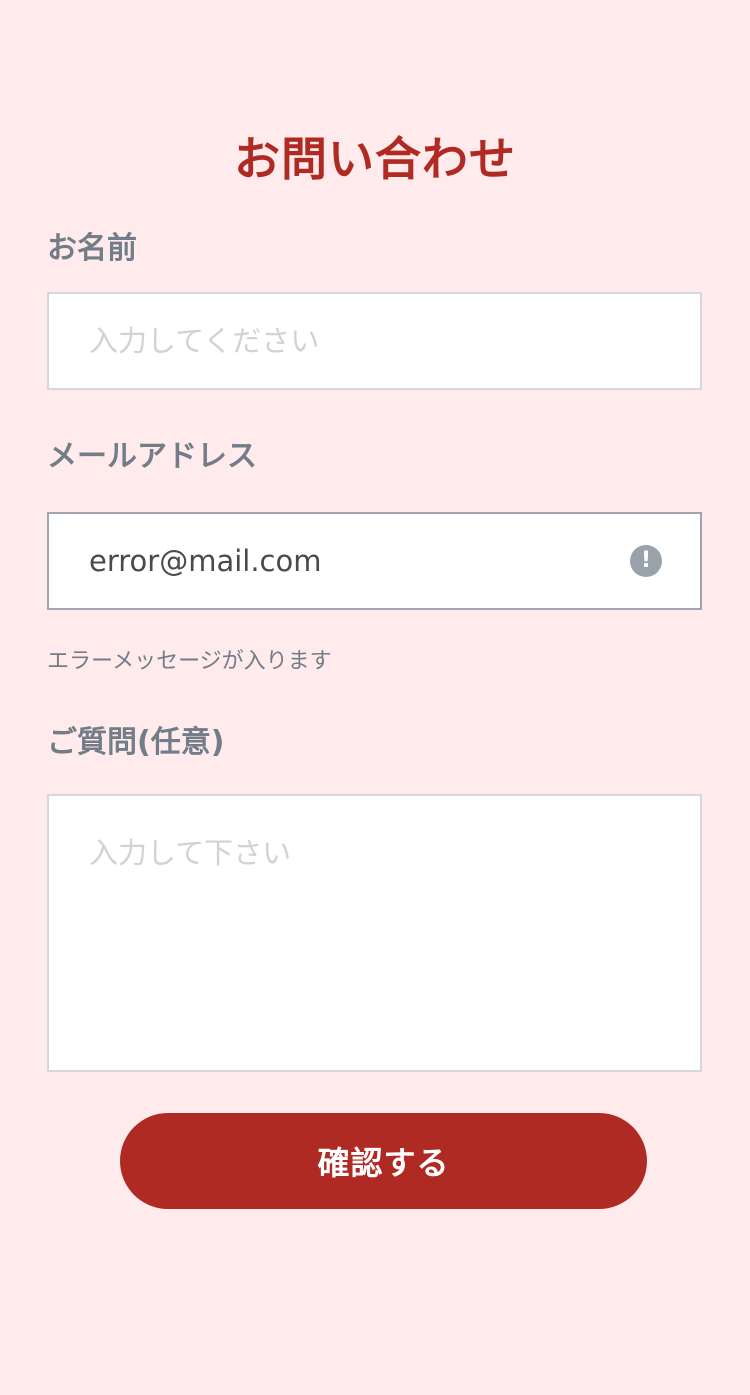  Describe the element at coordinates (136, 742) in the screenshot. I see `question-label: ご質問(任意)` at that location.